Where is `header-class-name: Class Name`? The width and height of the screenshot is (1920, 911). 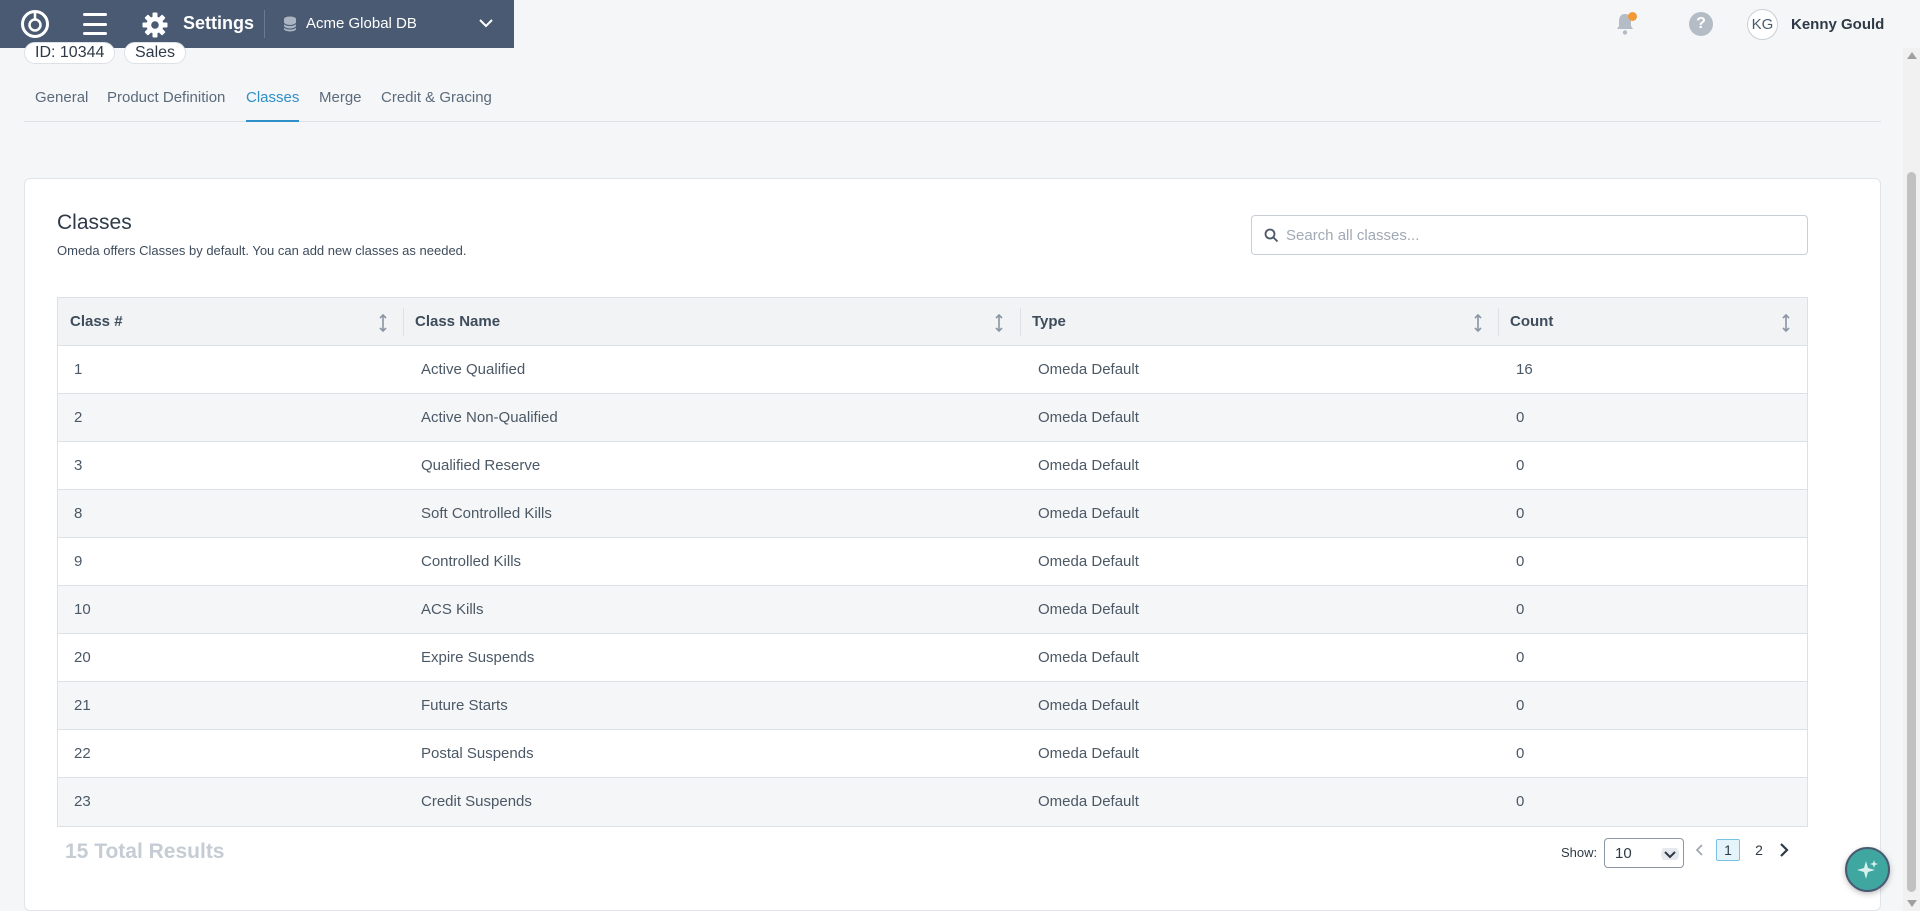
header-class-name: Class Name is located at coordinates (457, 322).